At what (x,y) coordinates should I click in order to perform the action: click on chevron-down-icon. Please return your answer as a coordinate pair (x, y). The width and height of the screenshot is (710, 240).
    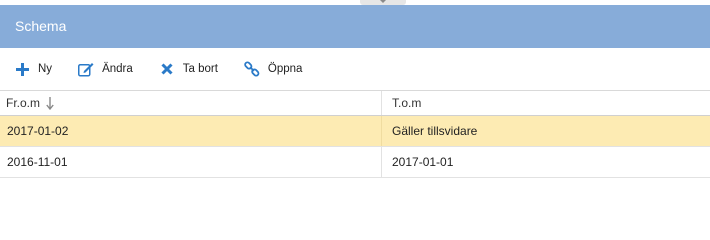
    Looking at the image, I should click on (383, 1).